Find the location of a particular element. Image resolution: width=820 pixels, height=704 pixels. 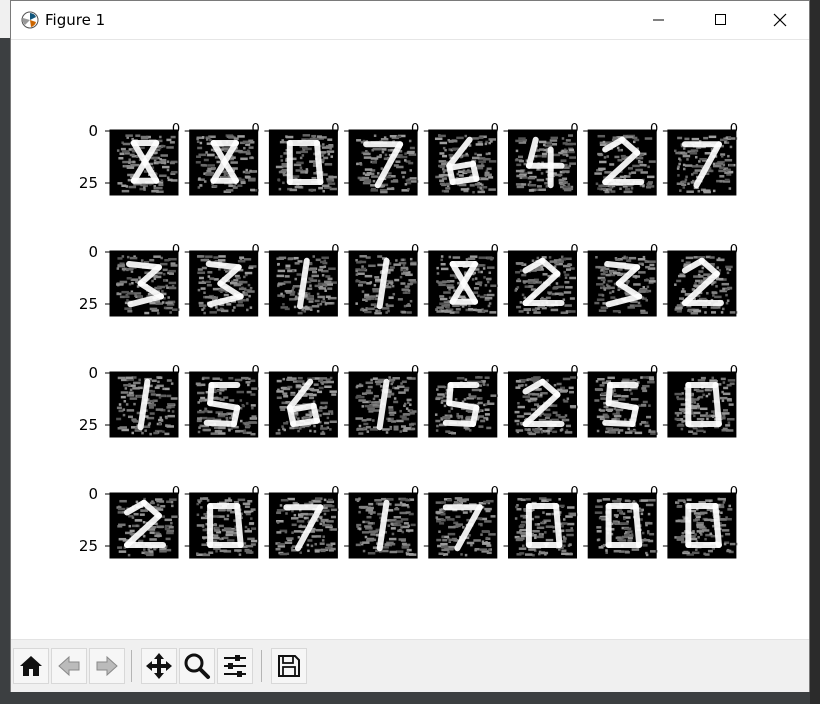

save-button is located at coordinates (289, 666).